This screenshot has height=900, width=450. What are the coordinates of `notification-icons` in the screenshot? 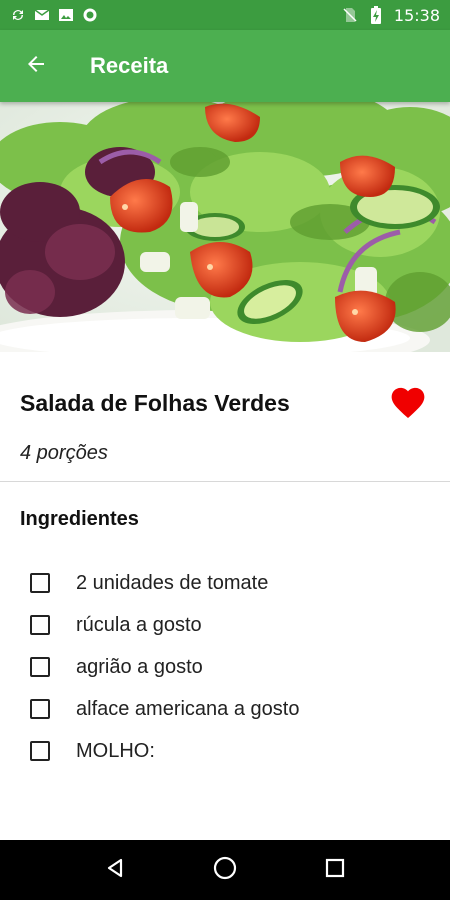 It's located at (54, 15).